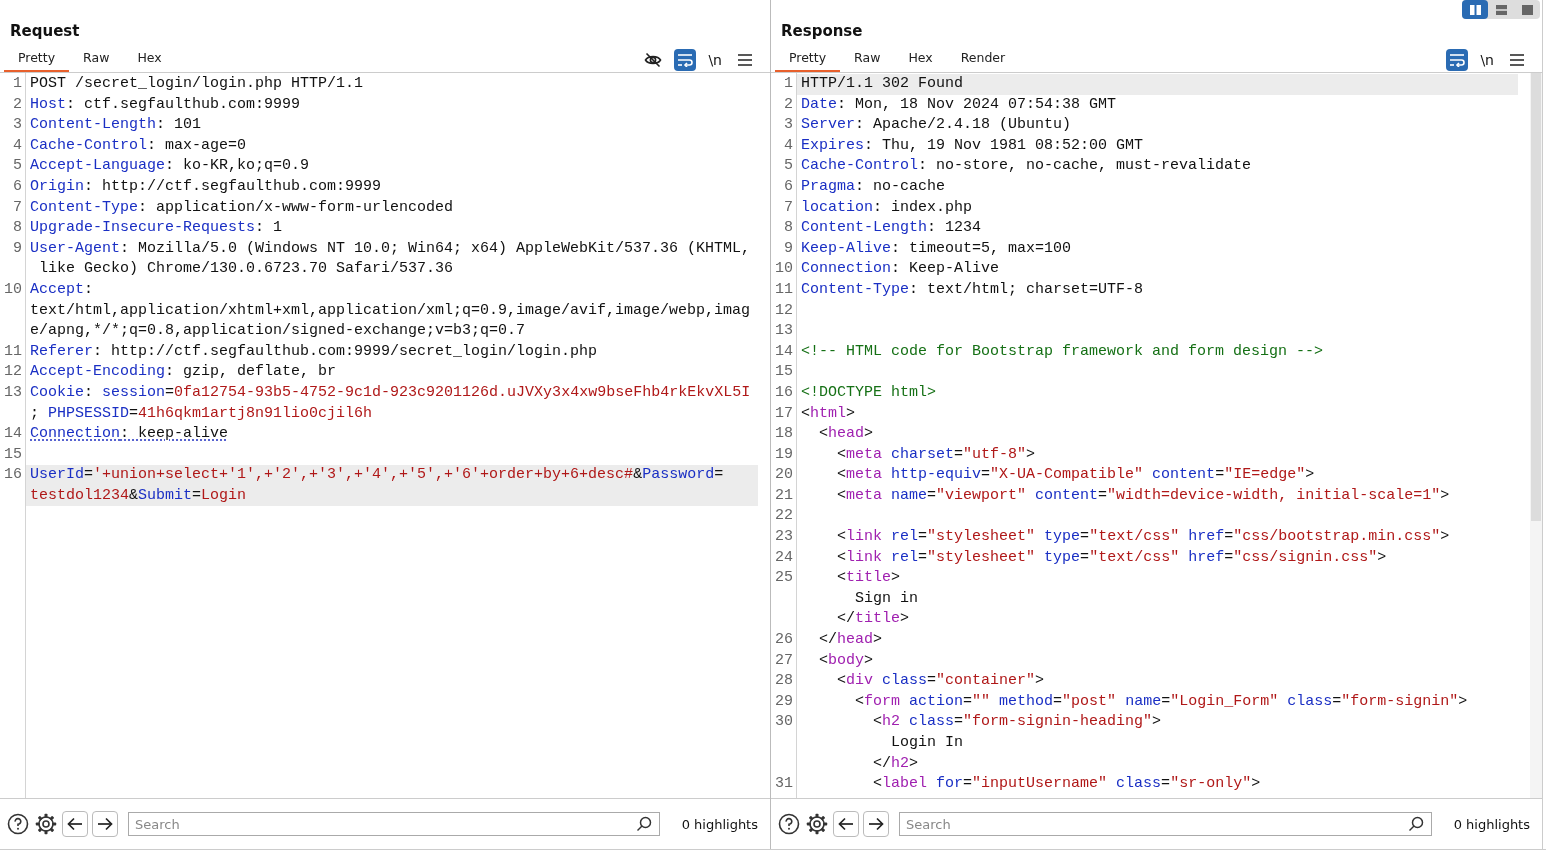 The image size is (1546, 851). What do you see at coordinates (390, 310) in the screenshot?
I see `code-line: Accept: text/html,application/xhtml+xml,application/xml;q=0.9,image/avif,image/webp,imag e/apng,*/*;q=0.8,application/signed-exchange;v=b3;q=0.7` at bounding box center [390, 310].